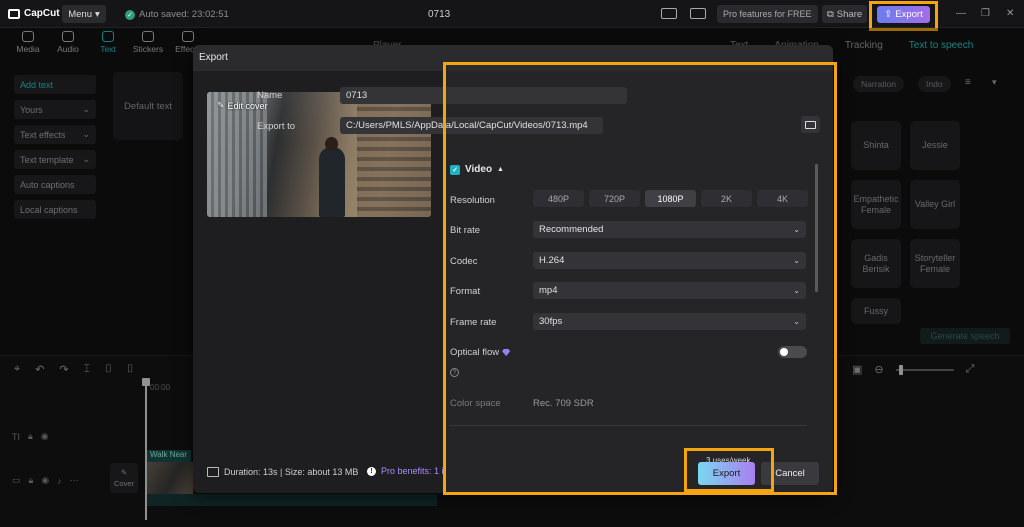 This screenshot has height=527, width=1024. What do you see at coordinates (830, 14) in the screenshot?
I see `share-icon: ⧉` at bounding box center [830, 14].